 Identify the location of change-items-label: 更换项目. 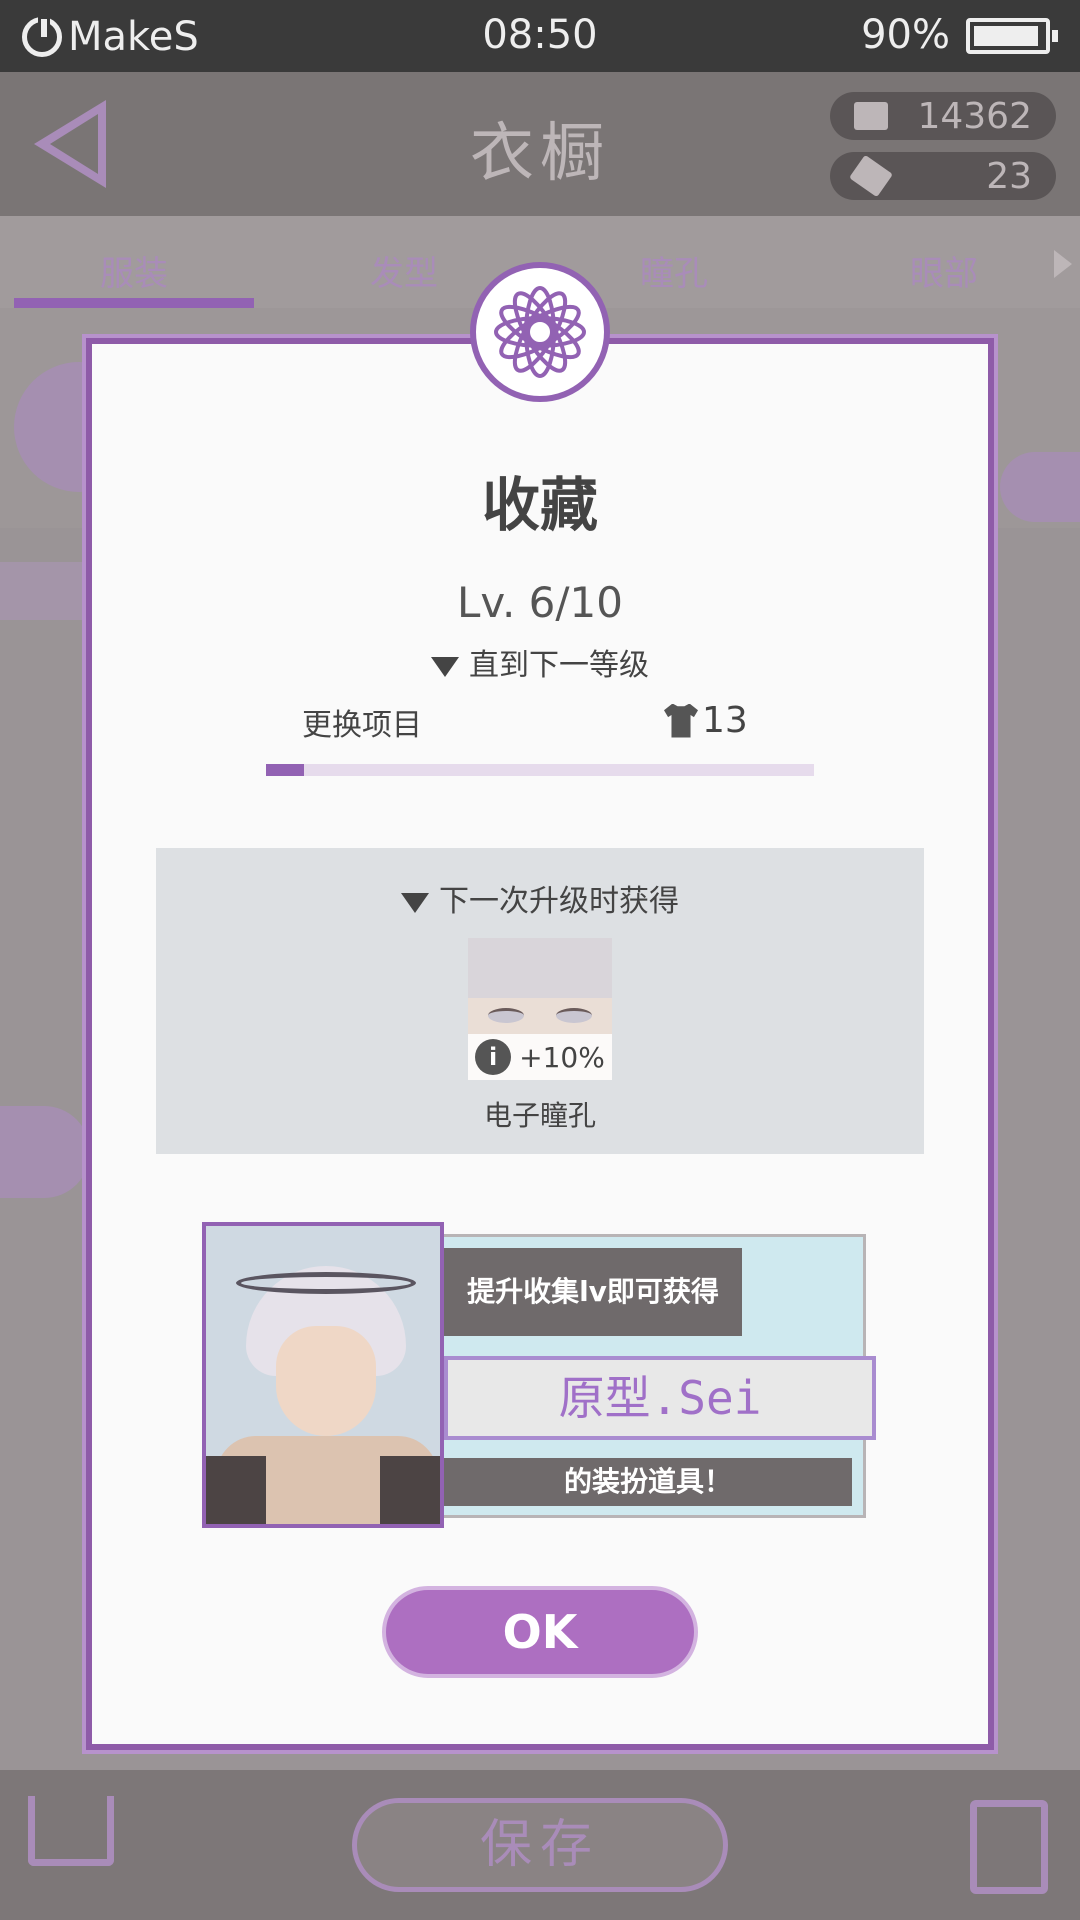
(362, 725).